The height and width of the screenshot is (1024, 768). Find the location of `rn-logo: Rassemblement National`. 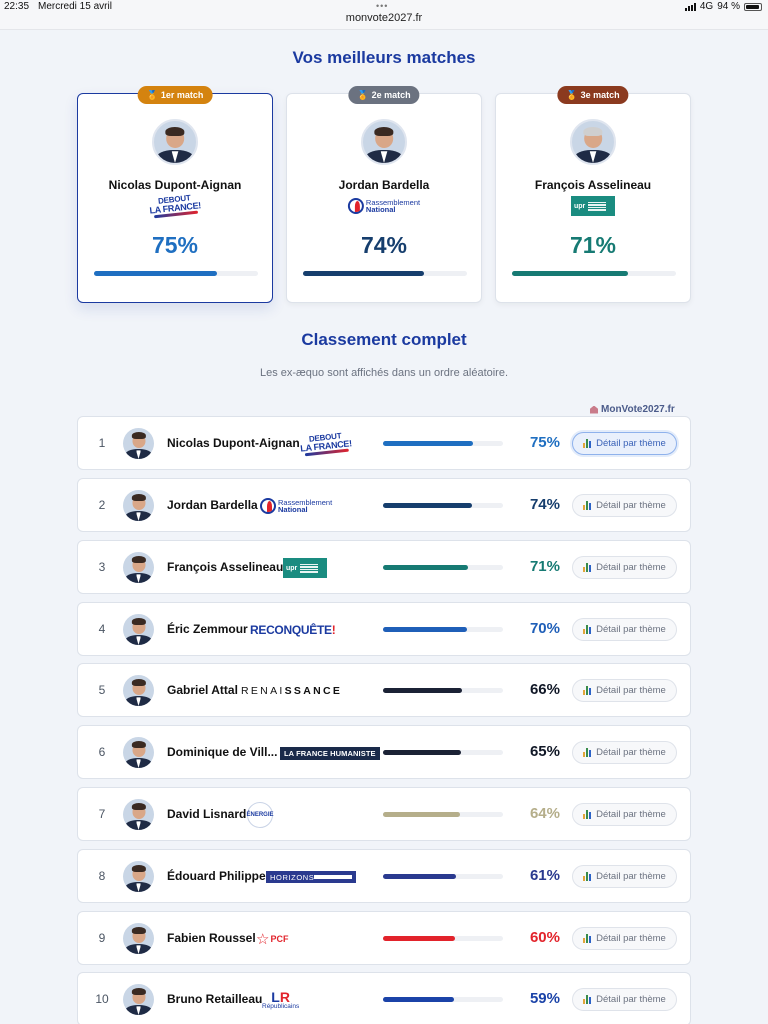

rn-logo: Rassemblement National is located at coordinates (296, 506).